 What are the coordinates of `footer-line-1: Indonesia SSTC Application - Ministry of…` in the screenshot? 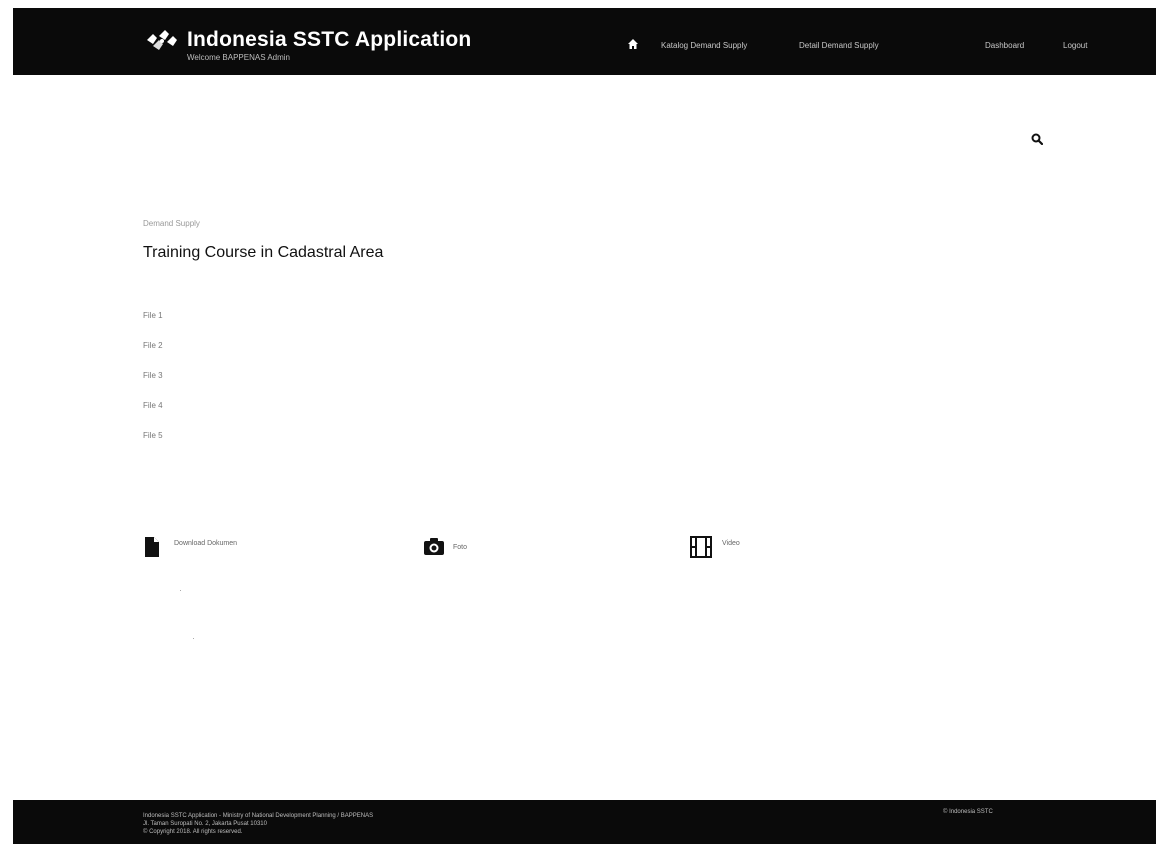 It's located at (258, 816).